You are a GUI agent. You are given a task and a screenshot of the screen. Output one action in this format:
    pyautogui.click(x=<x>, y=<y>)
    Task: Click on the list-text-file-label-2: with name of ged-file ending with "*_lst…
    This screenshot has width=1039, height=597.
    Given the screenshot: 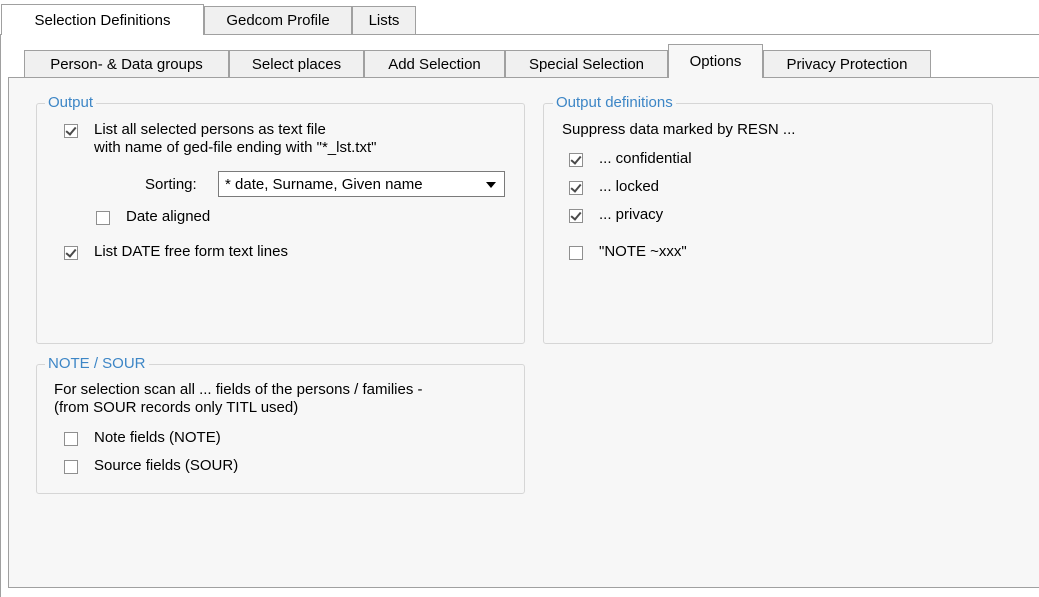 What is the action you would take?
    pyautogui.click(x=235, y=147)
    